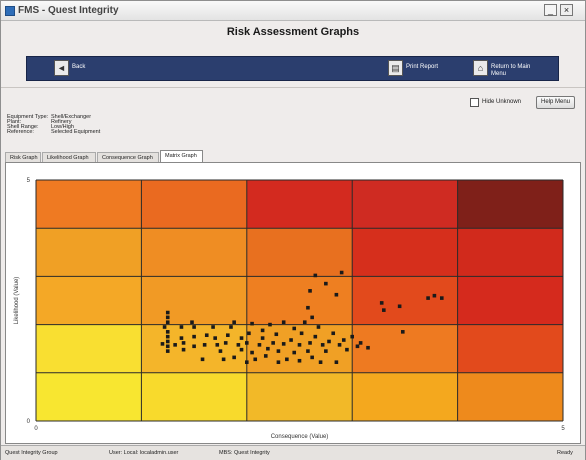 The width and height of the screenshot is (586, 460). I want to click on title-bar: FMS - Quest Integrity _ ×, so click(293, 11).